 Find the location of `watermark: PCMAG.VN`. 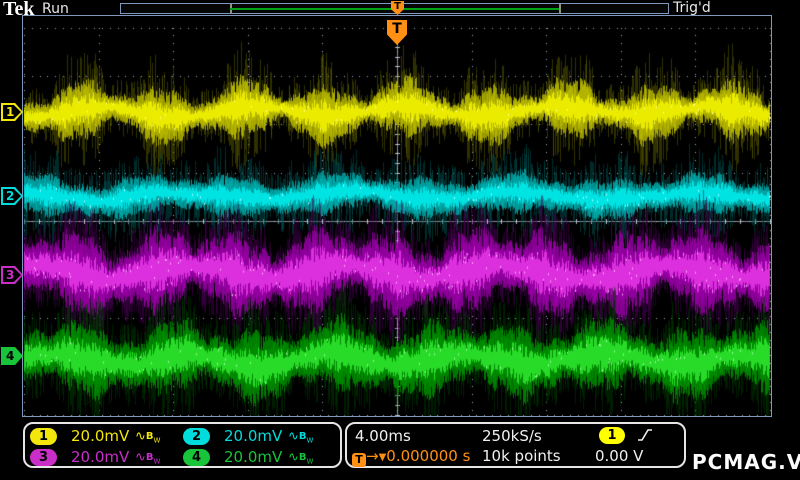

watermark: PCMAG.VN is located at coordinates (746, 462).